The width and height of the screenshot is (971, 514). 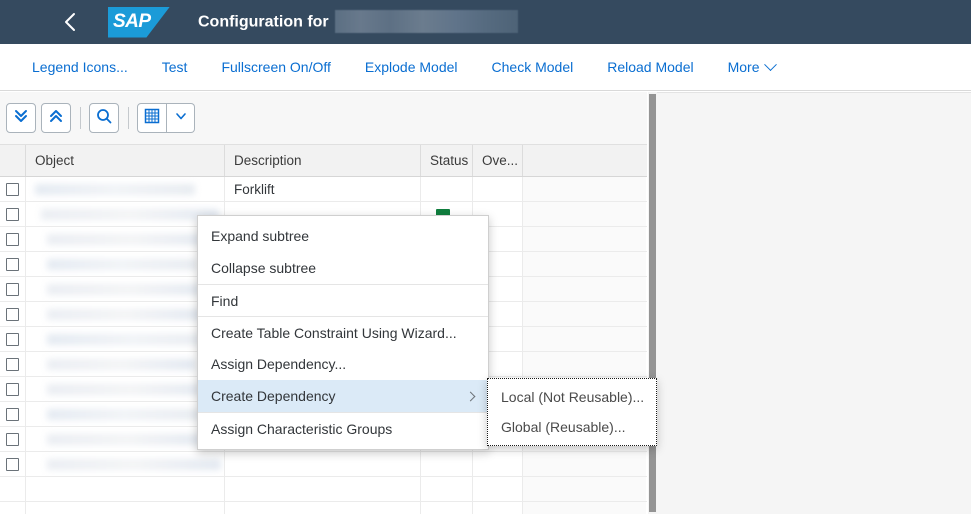 What do you see at coordinates (533, 67) in the screenshot?
I see `action-check-model: Check Model` at bounding box center [533, 67].